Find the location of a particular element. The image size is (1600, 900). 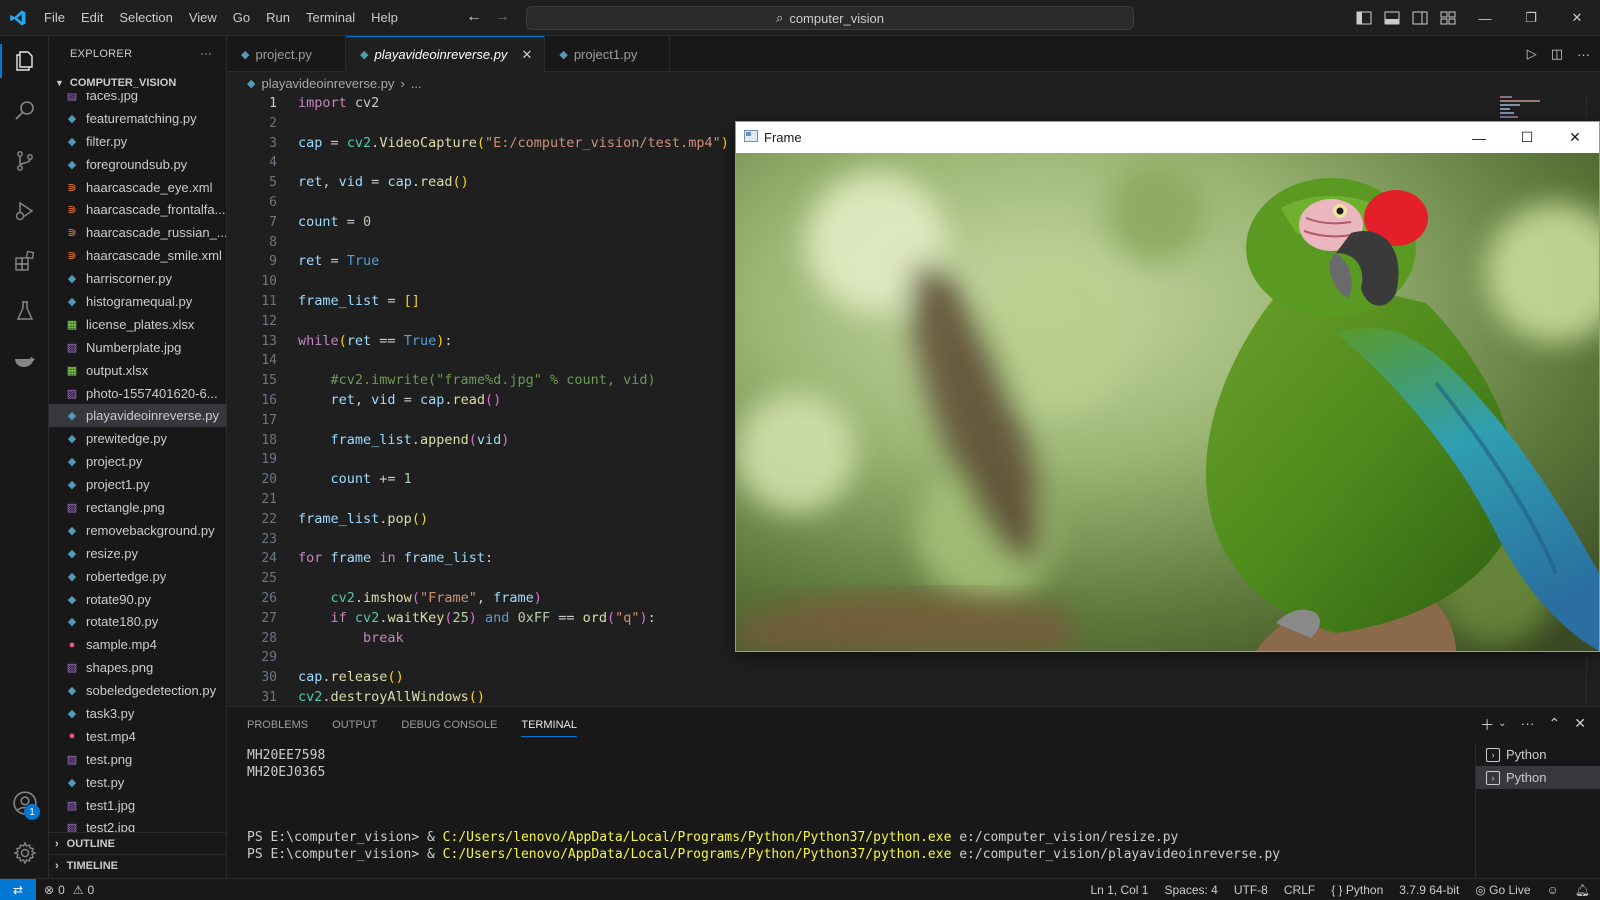

run-file-icon: ▷ is located at coordinates (1532, 54).